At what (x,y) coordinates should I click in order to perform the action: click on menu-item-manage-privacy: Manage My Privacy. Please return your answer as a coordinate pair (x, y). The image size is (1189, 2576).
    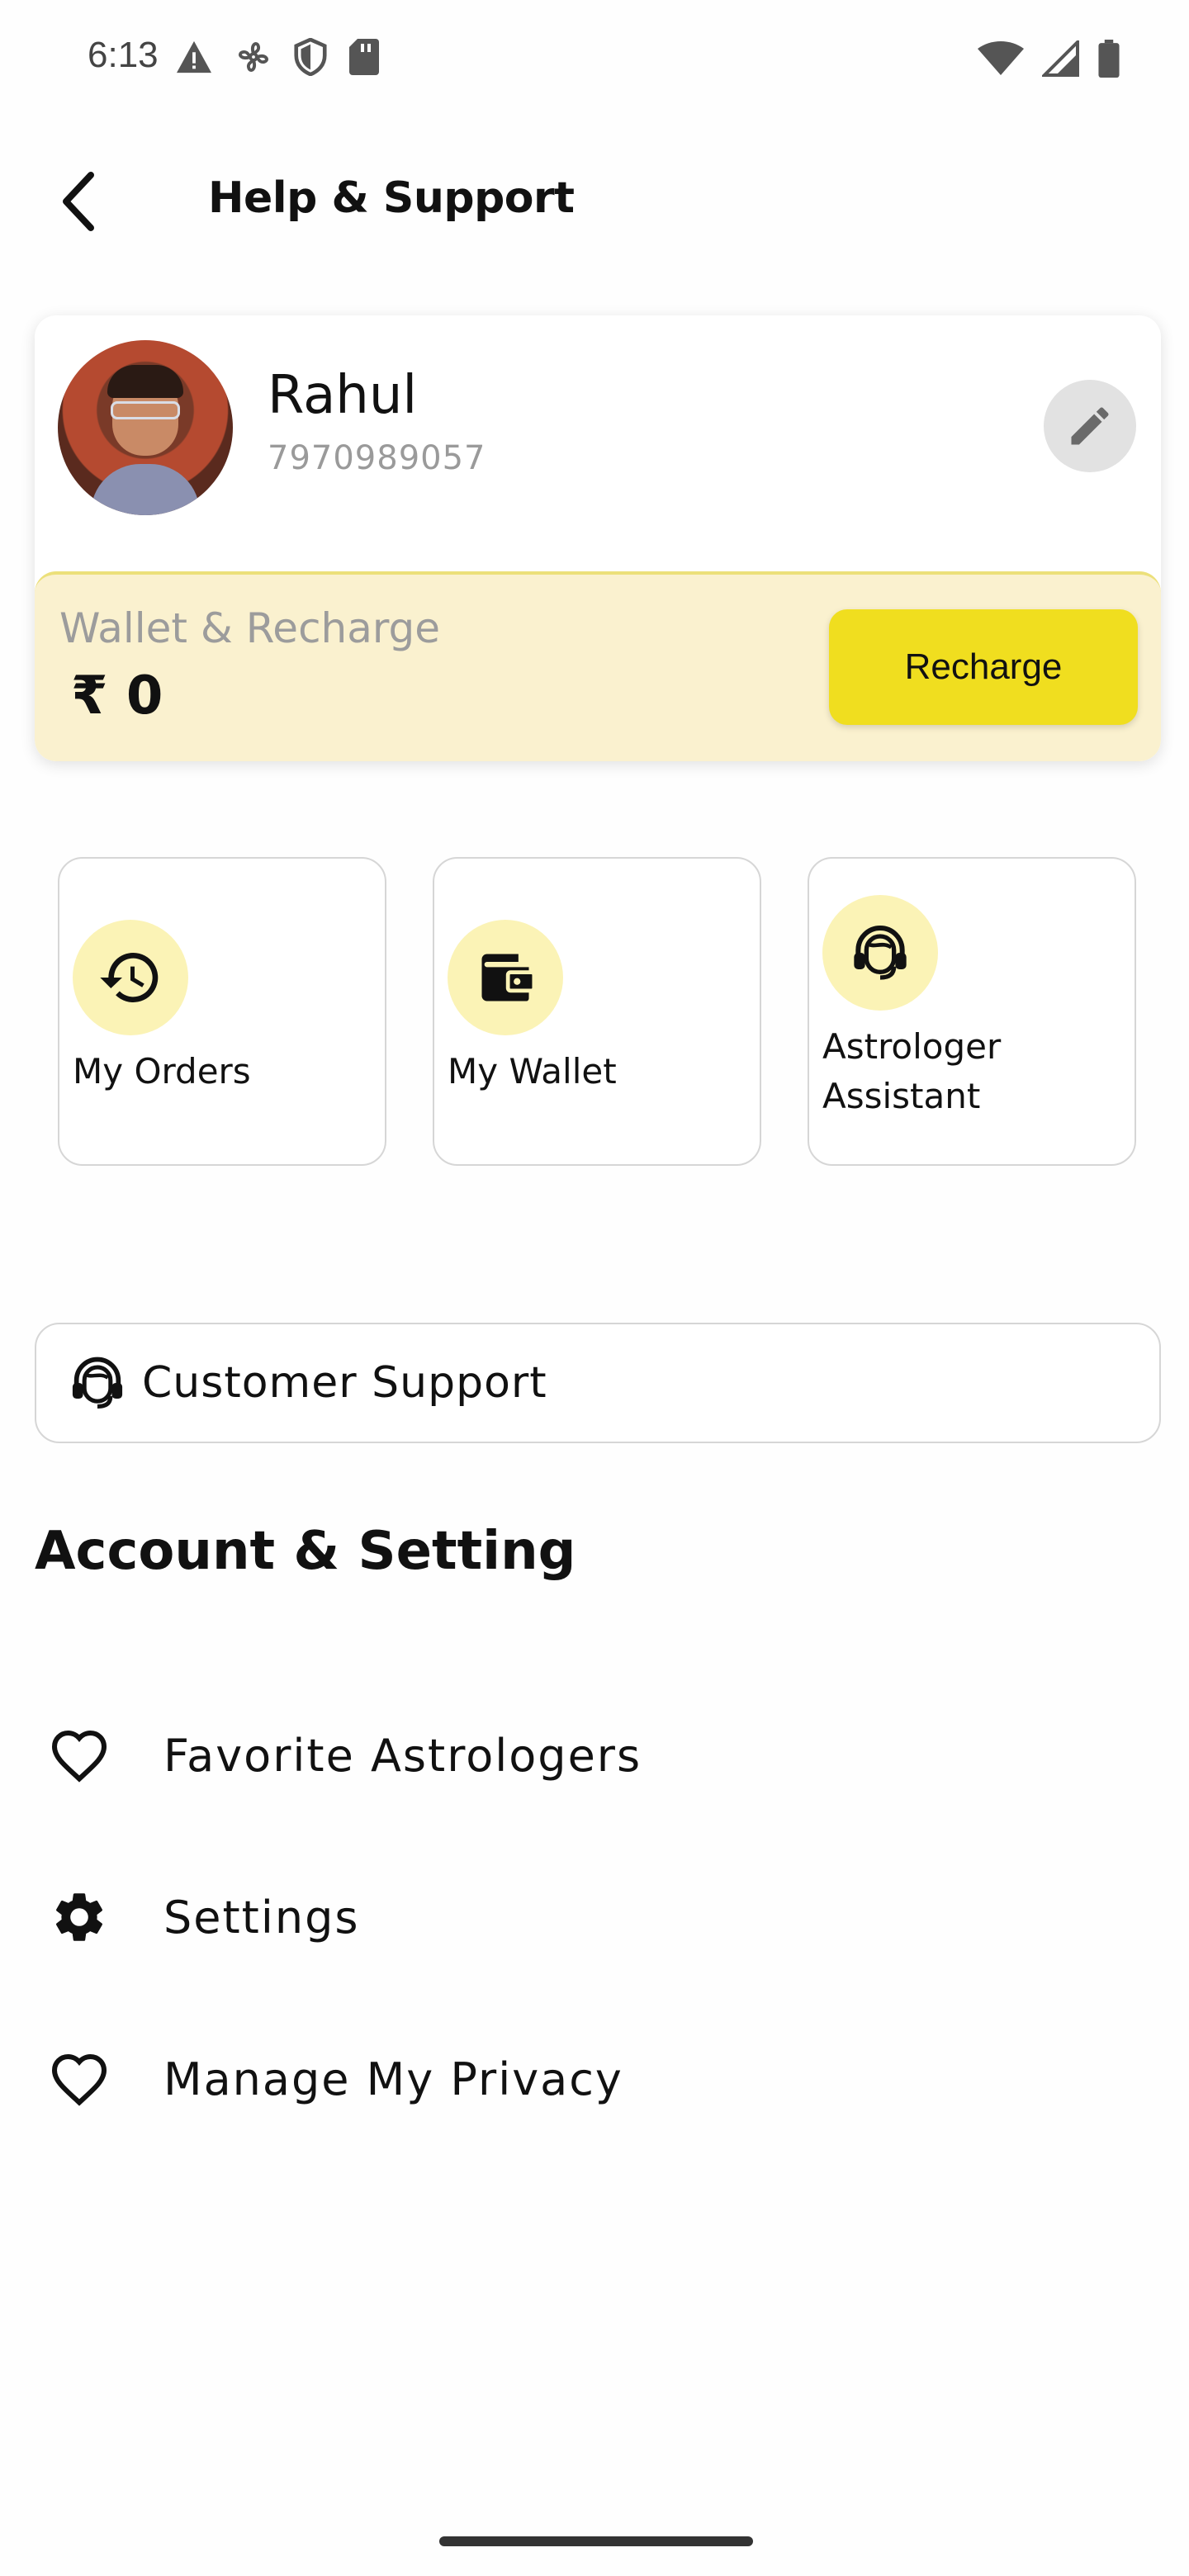
    Looking at the image, I should click on (583, 2079).